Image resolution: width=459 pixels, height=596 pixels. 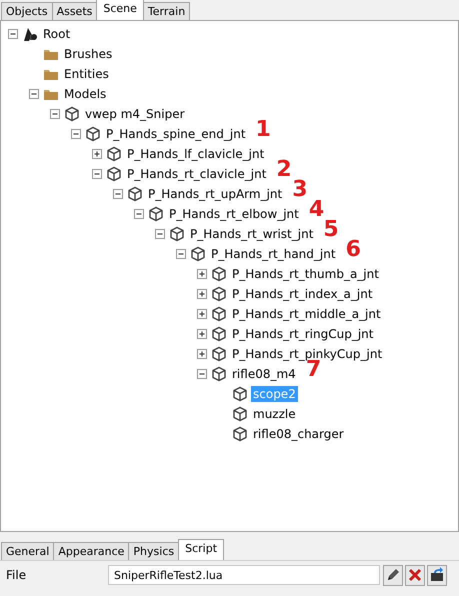 I want to click on tree-item: rifle08_charger, so click(x=298, y=434).